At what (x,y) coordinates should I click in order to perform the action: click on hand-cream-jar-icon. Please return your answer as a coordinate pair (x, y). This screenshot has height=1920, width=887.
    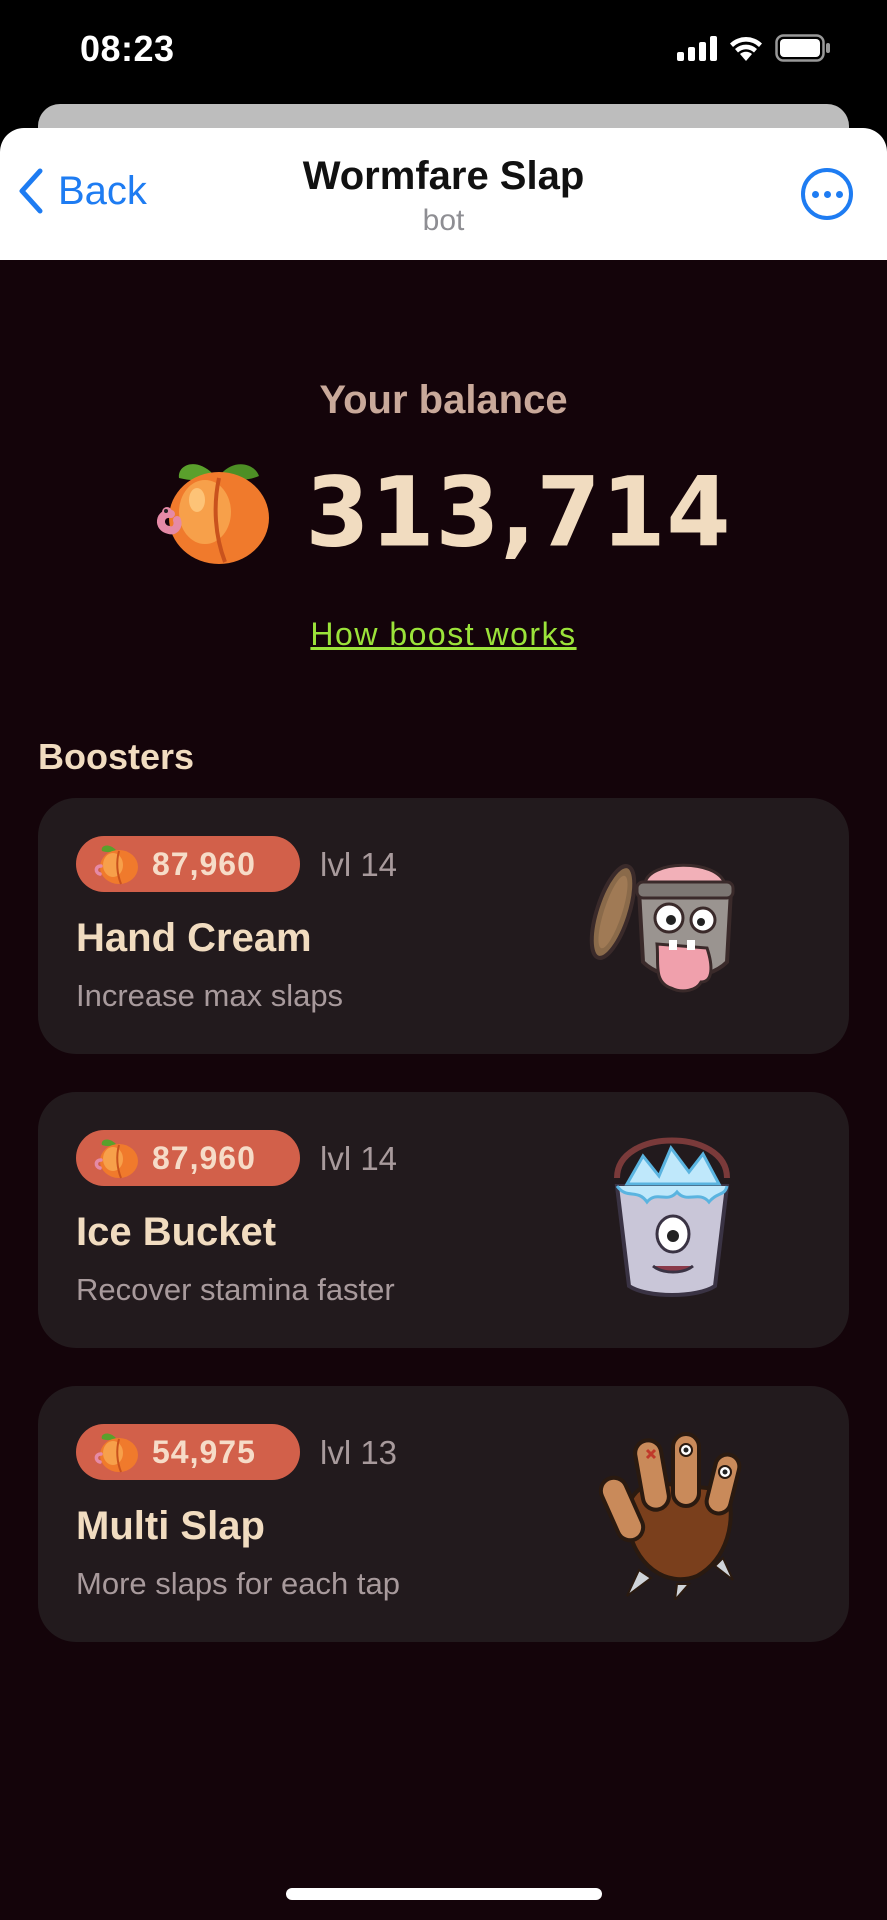
    Looking at the image, I should click on (662, 928).